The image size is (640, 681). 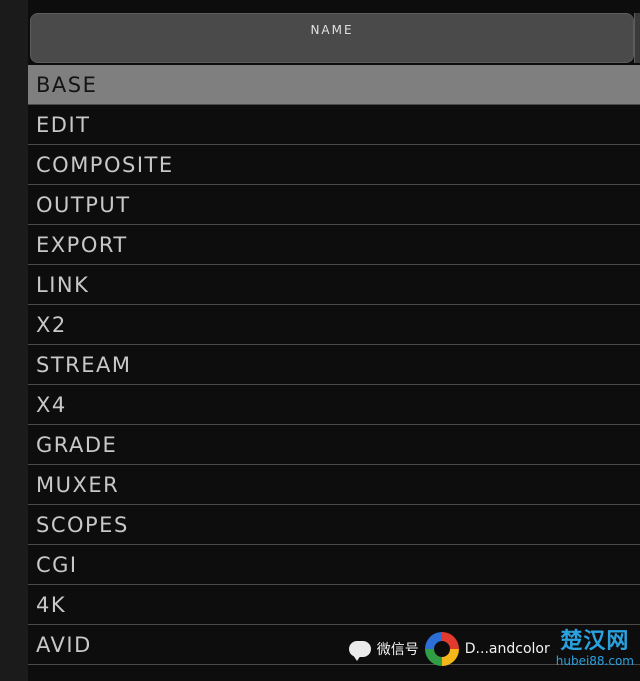 I want to click on list-item: 4K, so click(x=334, y=605).